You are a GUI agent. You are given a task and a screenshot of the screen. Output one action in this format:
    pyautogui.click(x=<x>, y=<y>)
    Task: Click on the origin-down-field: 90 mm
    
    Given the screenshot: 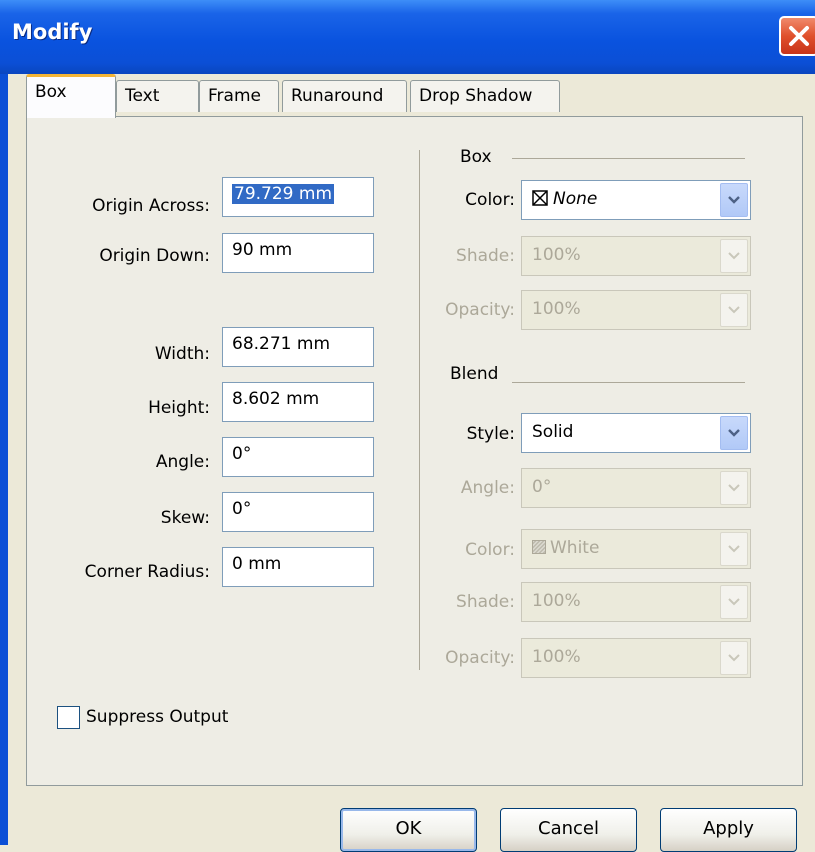 What is the action you would take?
    pyautogui.click(x=298, y=253)
    